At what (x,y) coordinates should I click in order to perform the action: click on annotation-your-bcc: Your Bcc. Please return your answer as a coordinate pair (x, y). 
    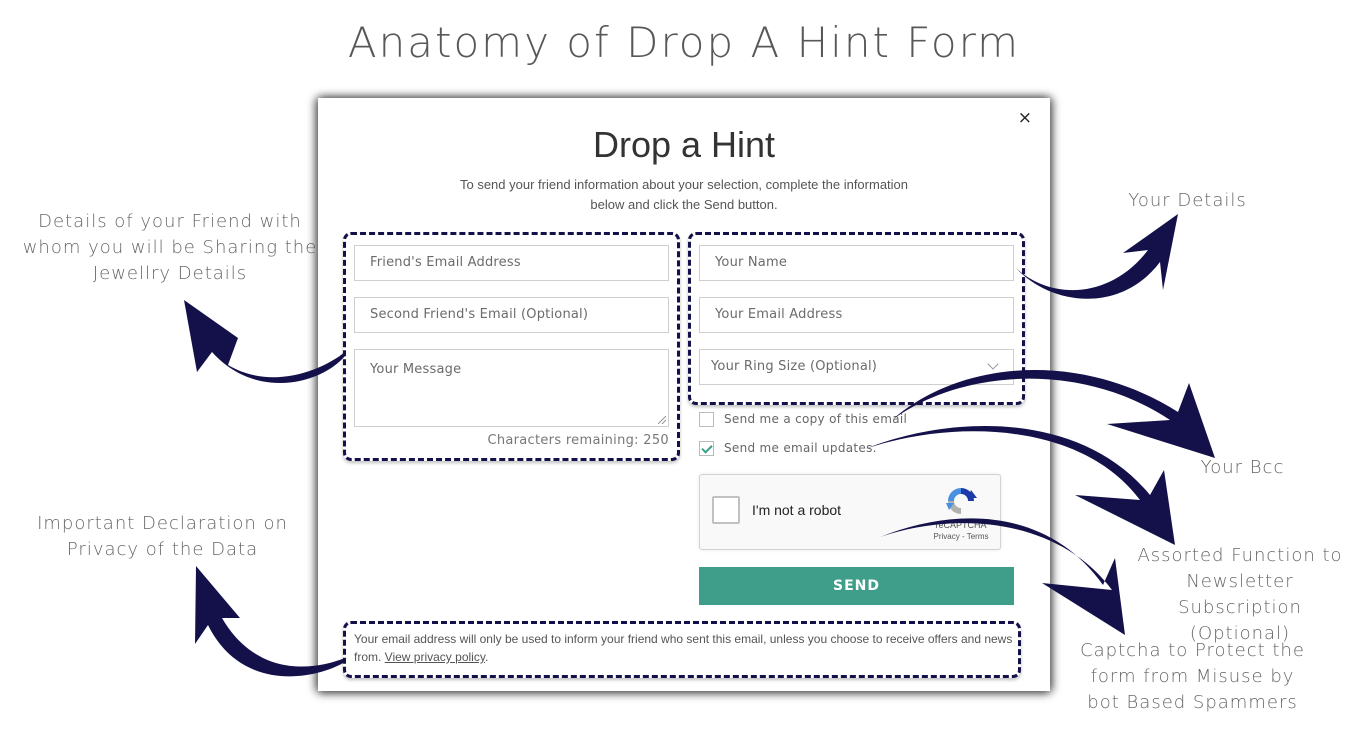
    Looking at the image, I should click on (1242, 467).